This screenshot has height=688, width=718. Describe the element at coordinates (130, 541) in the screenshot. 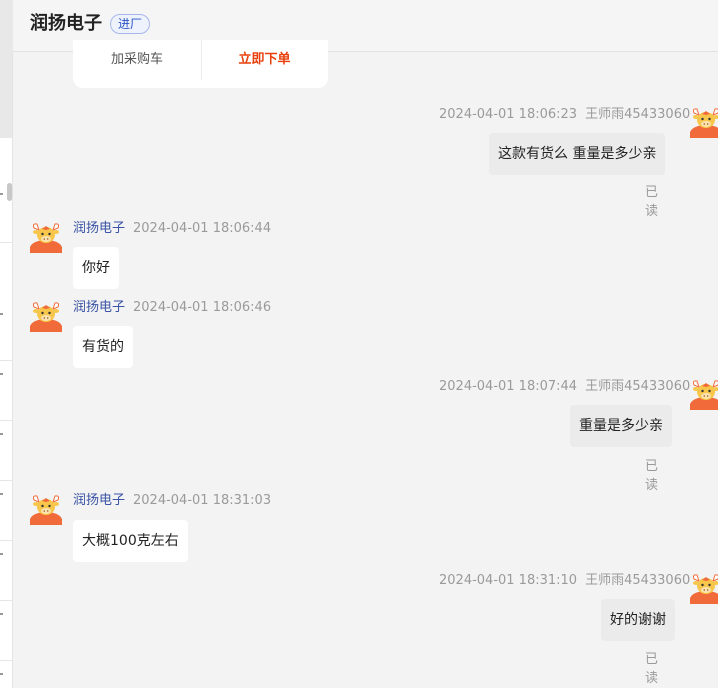

I see `message-bubble: 大概100克左右` at that location.